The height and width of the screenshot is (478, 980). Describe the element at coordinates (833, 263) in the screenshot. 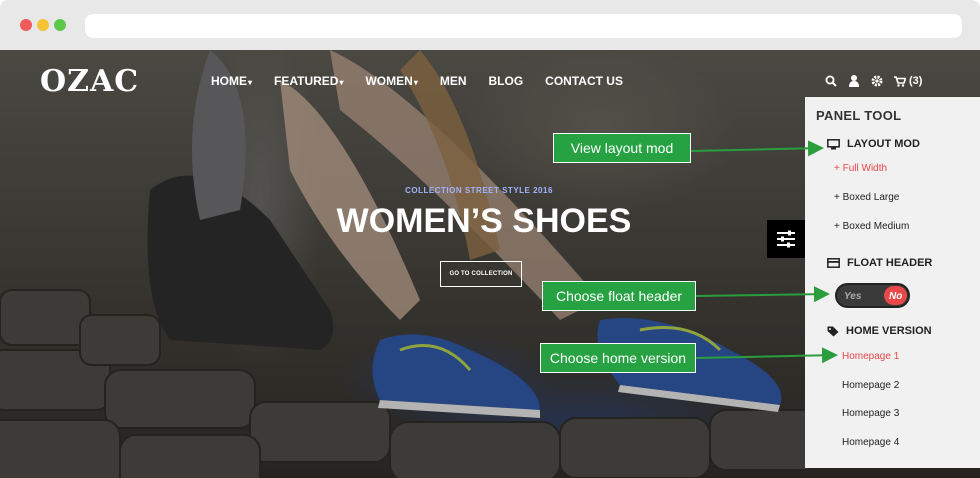

I see `card-icon` at that location.